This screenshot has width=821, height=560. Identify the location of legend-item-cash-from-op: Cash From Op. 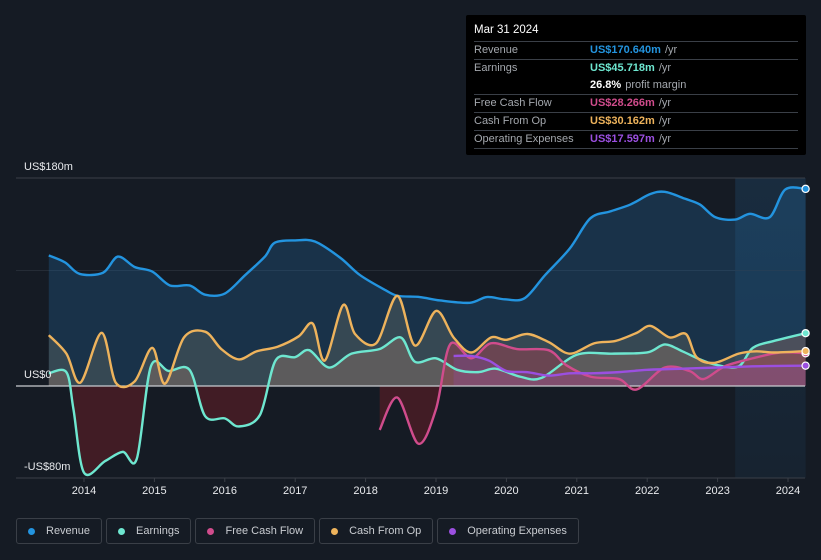
(376, 531).